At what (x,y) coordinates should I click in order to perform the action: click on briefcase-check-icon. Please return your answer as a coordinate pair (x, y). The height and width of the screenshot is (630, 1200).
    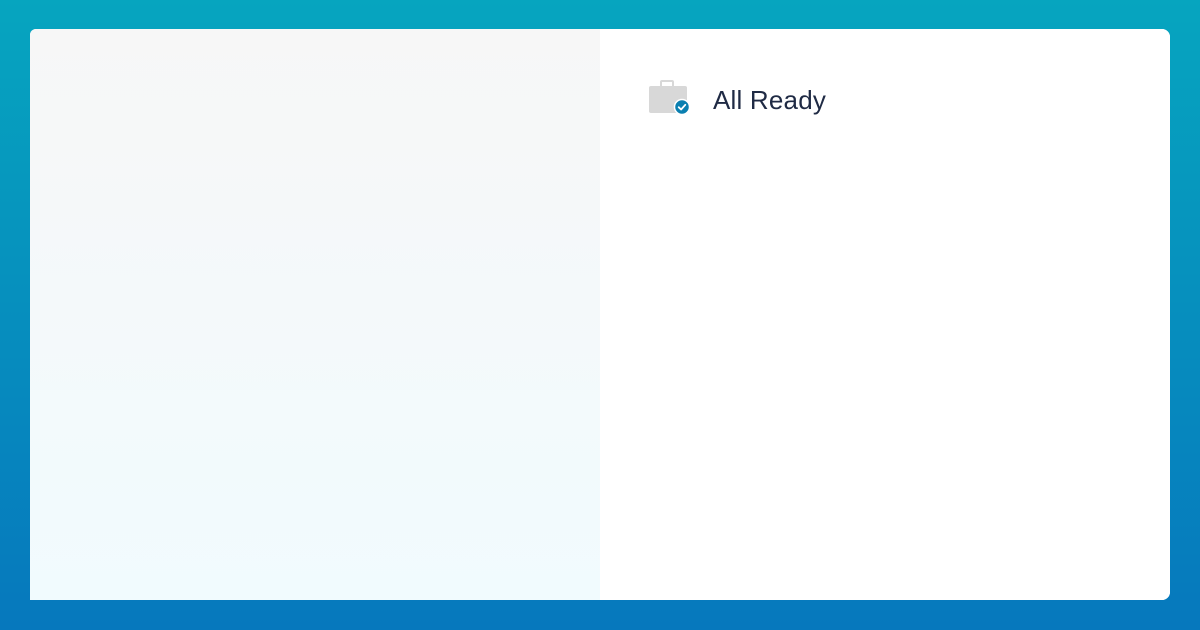
    Looking at the image, I should click on (669, 98).